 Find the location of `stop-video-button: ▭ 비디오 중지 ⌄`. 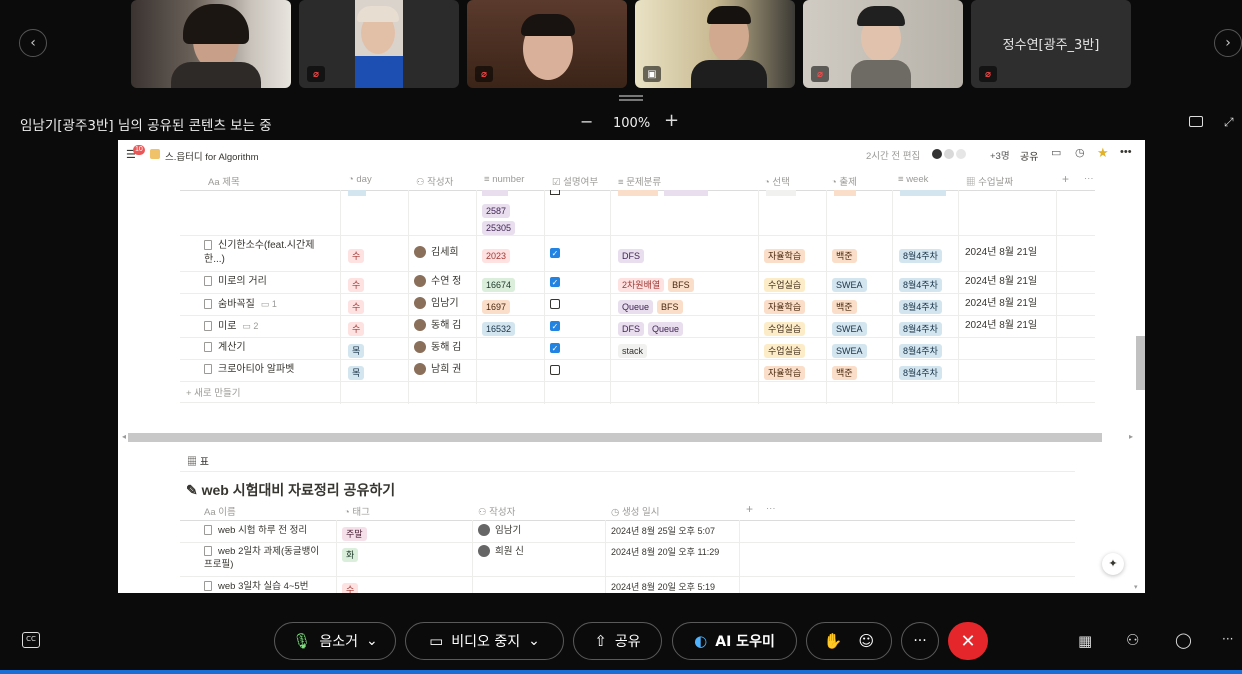

stop-video-button: ▭ 비디오 중지 ⌄ is located at coordinates (484, 641).